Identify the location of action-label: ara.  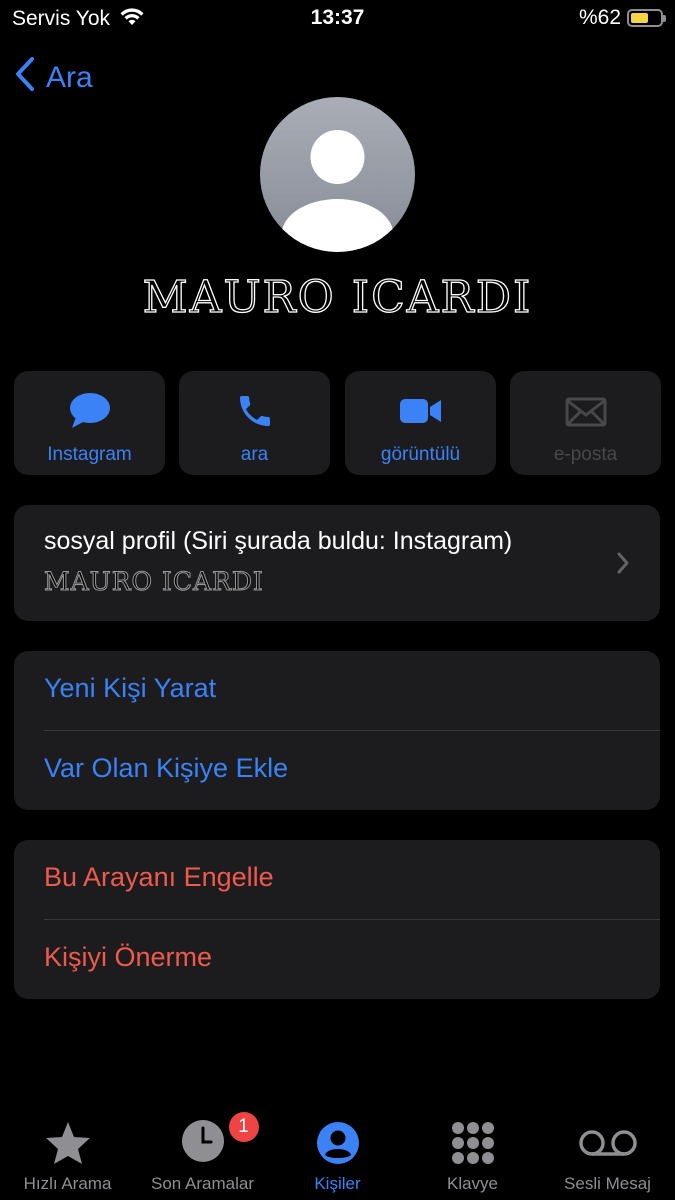
(254, 454).